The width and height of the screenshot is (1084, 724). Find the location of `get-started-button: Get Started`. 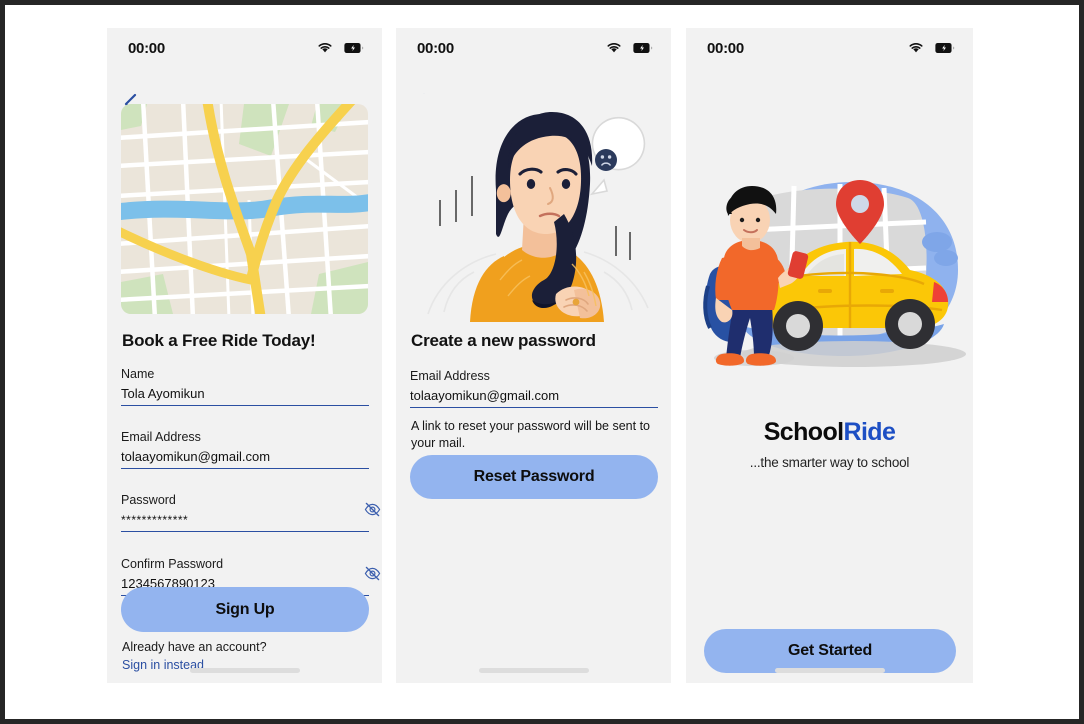

get-started-button: Get Started is located at coordinates (830, 651).